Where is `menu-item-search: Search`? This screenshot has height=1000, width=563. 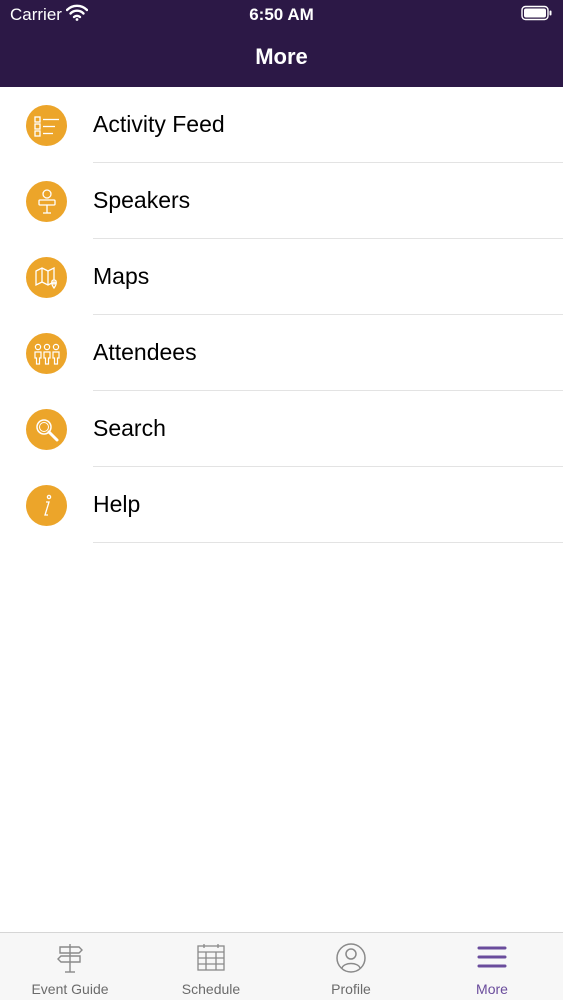 menu-item-search: Search is located at coordinates (281, 429).